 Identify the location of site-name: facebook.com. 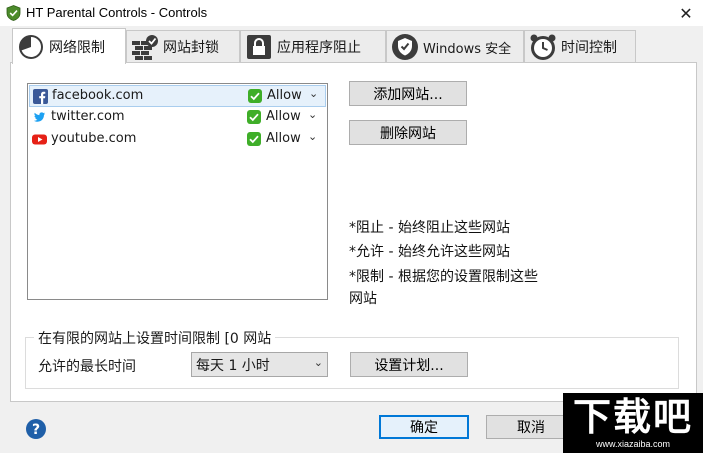
(98, 95).